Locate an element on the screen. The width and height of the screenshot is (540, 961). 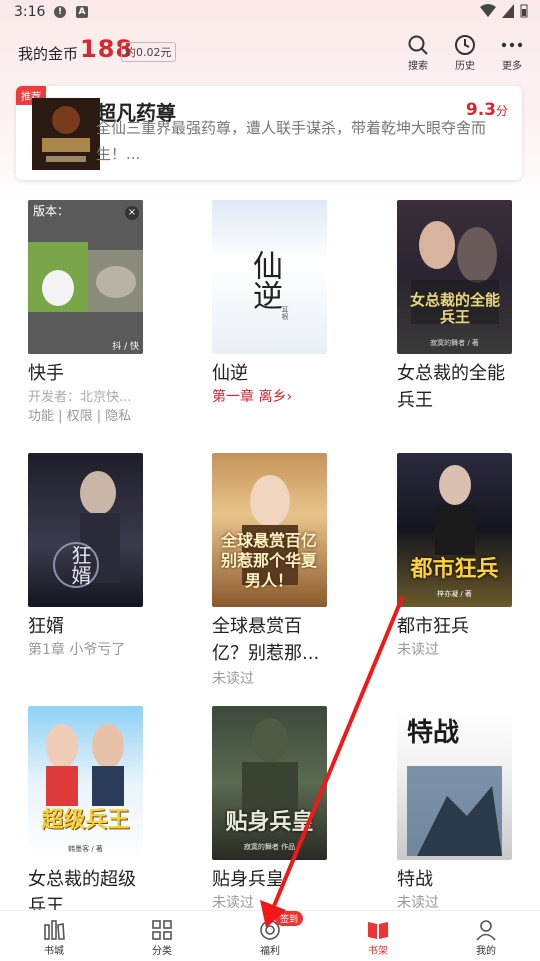
nav-bookstore: 书城 is located at coordinates (54, 936).